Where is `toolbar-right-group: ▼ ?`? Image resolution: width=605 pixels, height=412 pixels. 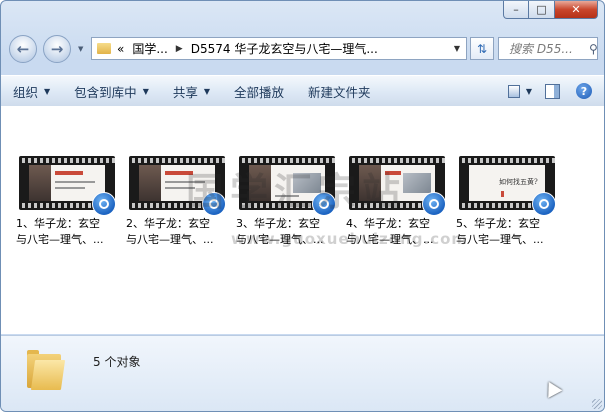 toolbar-right-group: ▼ ? is located at coordinates (548, 91).